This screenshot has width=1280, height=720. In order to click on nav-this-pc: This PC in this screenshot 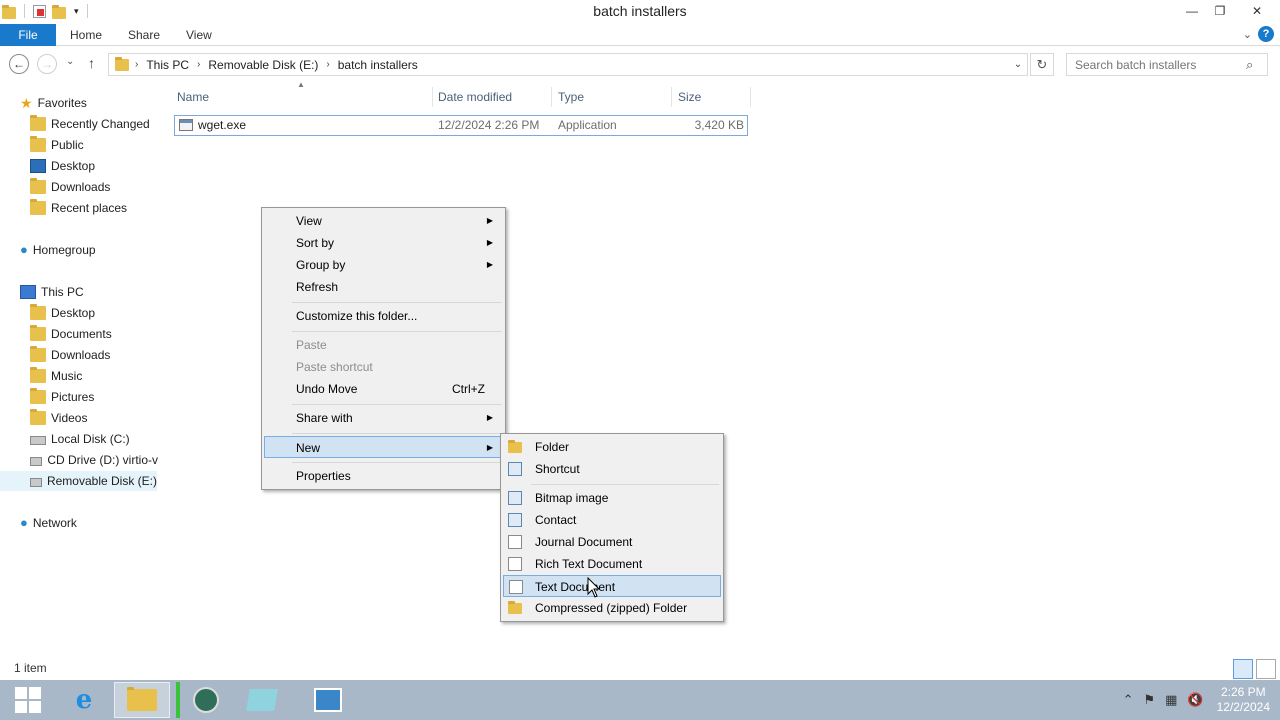, I will do `click(52, 292)`.